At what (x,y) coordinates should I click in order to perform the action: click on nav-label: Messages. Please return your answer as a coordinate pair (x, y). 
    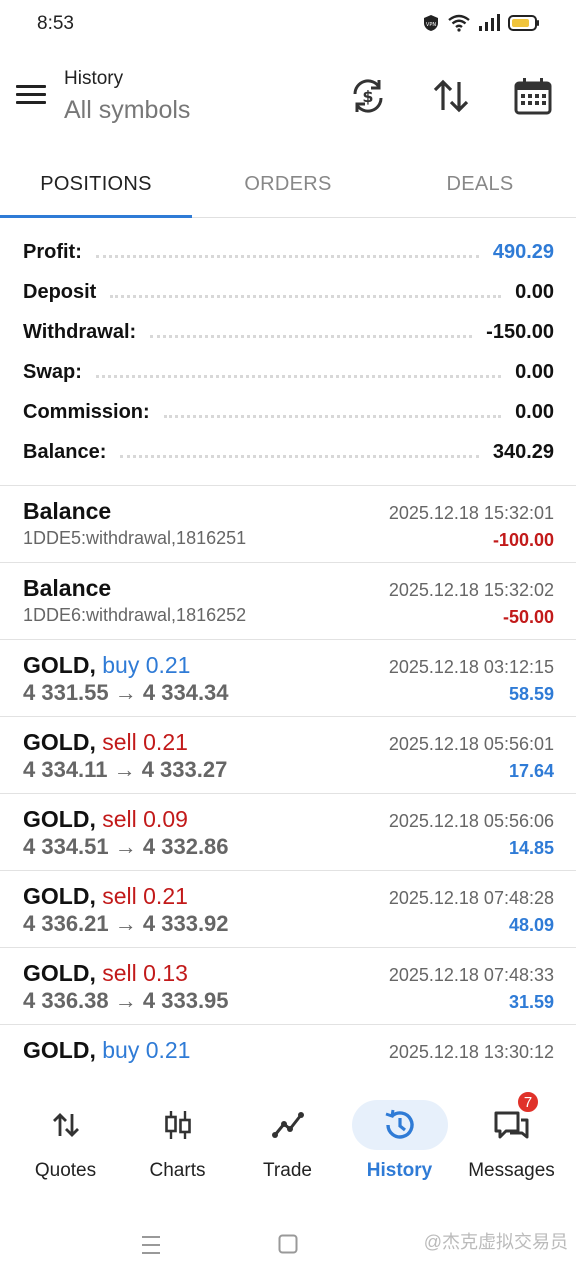
    Looking at the image, I should click on (511, 1170).